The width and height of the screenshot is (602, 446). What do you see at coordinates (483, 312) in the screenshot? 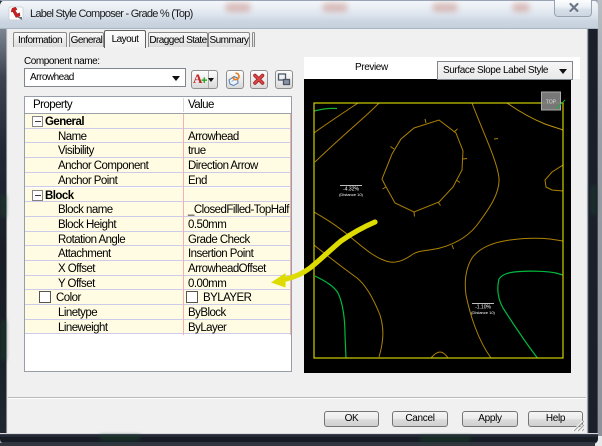
I see `svg-text: (Distance 10)` at bounding box center [483, 312].